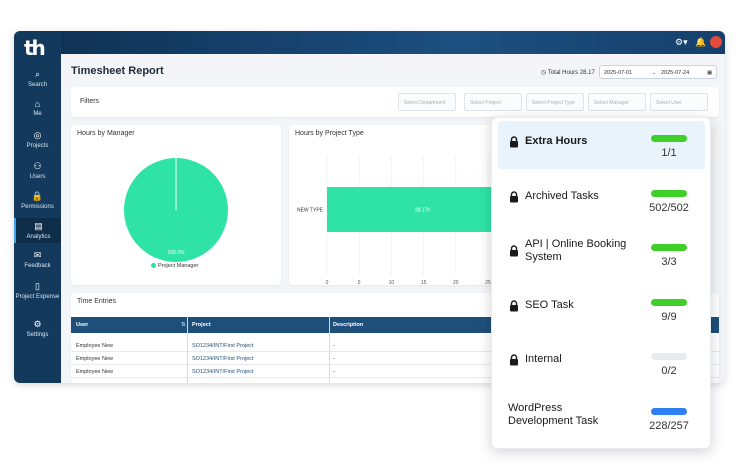 Image resolution: width=739 pixels, height=471 pixels. What do you see at coordinates (549, 304) in the screenshot?
I see `task-name: SEO Task` at bounding box center [549, 304].